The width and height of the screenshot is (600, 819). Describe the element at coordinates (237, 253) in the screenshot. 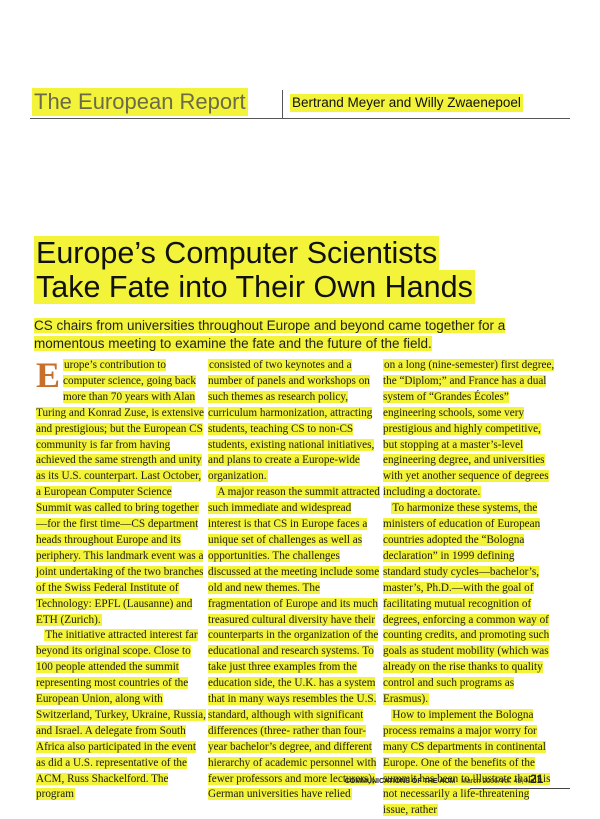

I see `article-title-line-1: Europe’s Computer Scientists` at that location.